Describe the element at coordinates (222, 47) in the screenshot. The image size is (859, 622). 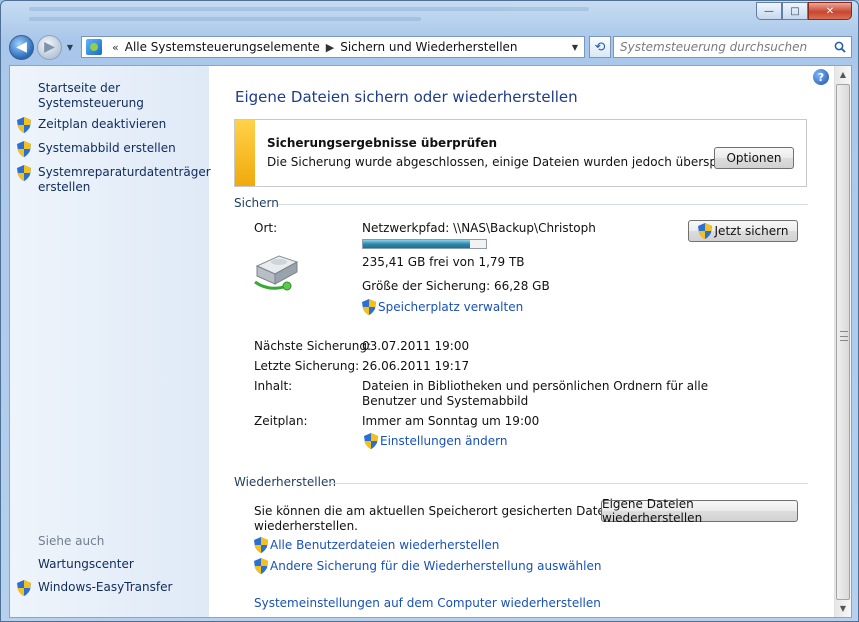
I see `breadcrumb-item-all-items: Alle Systemsteuerungselemente` at that location.